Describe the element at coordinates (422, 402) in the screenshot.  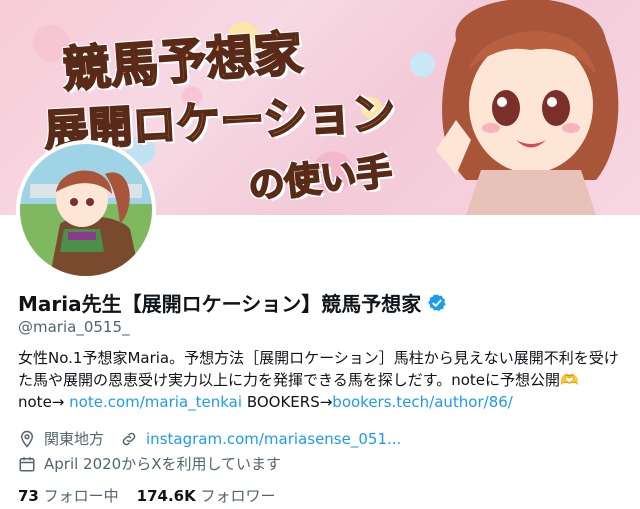
I see `bio-bookers-link: bookers.tech/author/86/` at that location.